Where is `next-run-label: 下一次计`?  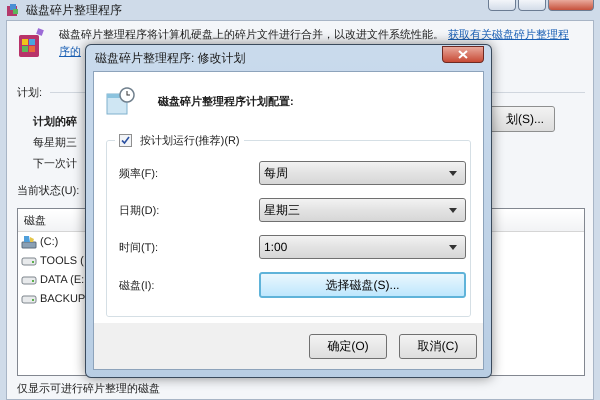
next-run-label: 下一次计 is located at coordinates (55, 164).